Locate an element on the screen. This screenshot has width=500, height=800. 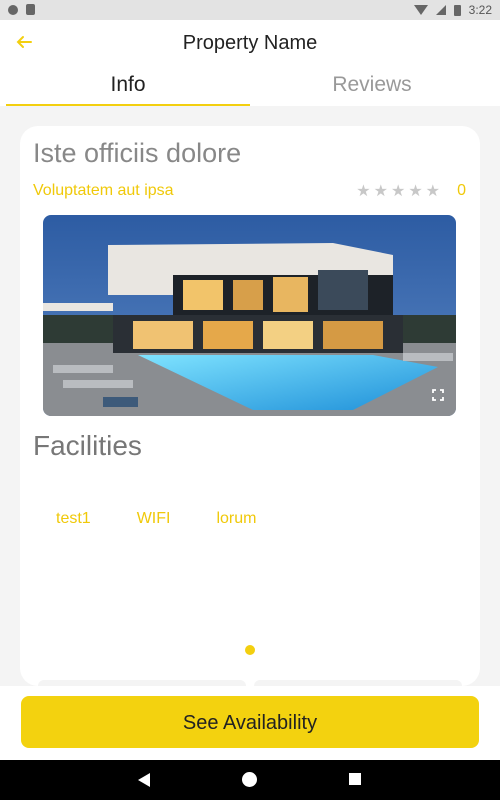
wifi-icon is located at coordinates (420, 10).